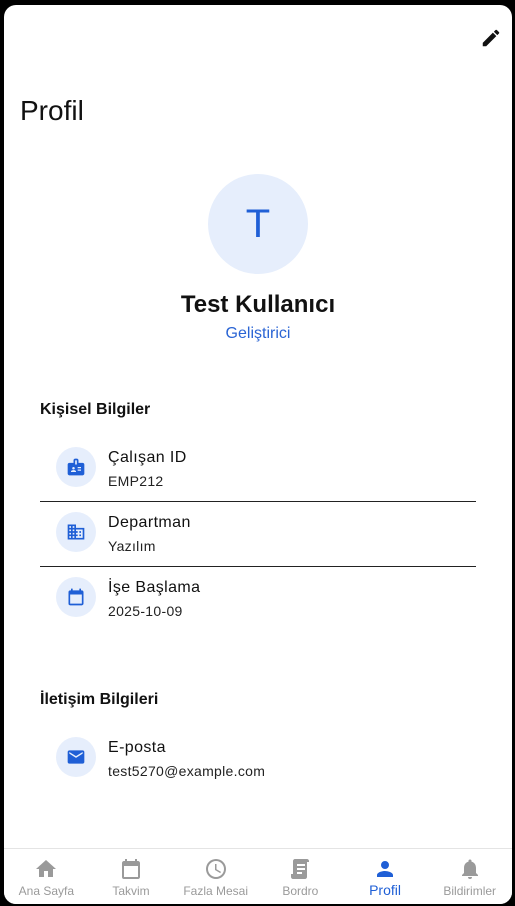 This screenshot has height=906, width=515. What do you see at coordinates (99, 699) in the screenshot?
I see `contact-info-title: İletişim Bilgileri` at bounding box center [99, 699].